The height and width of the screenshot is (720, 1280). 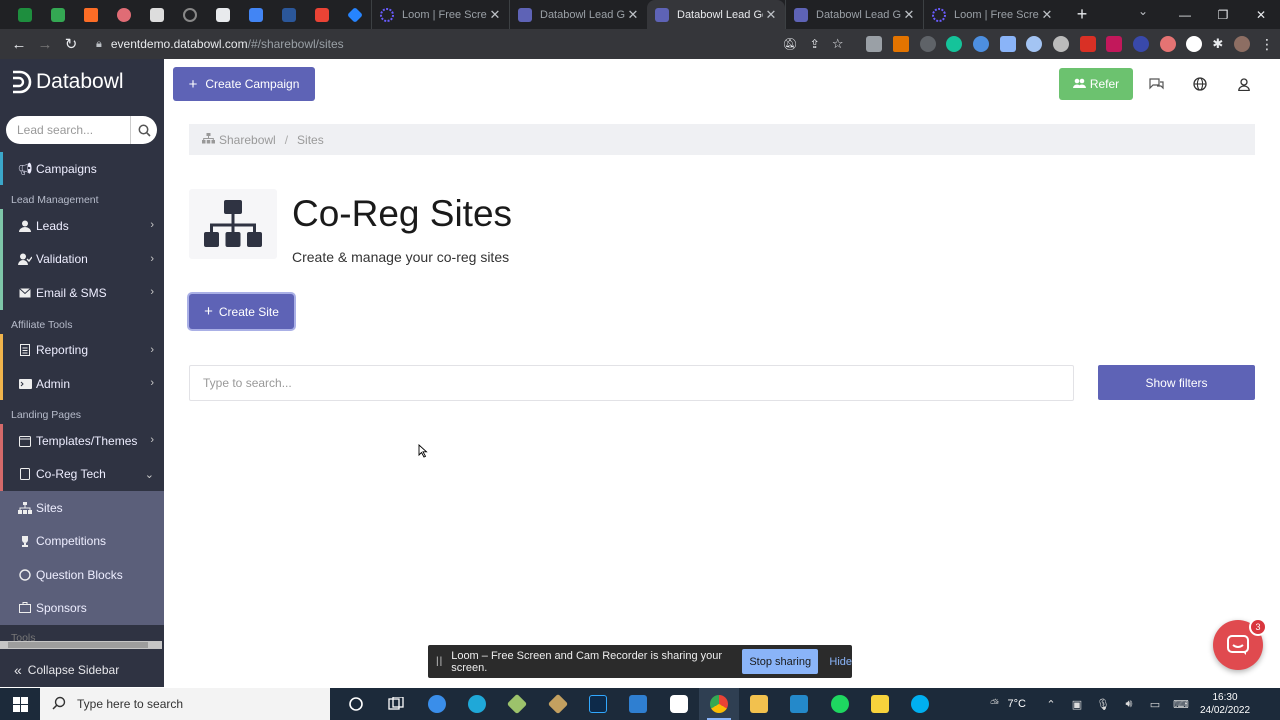 I want to click on drag-handle-icon: ||, so click(x=439, y=661).